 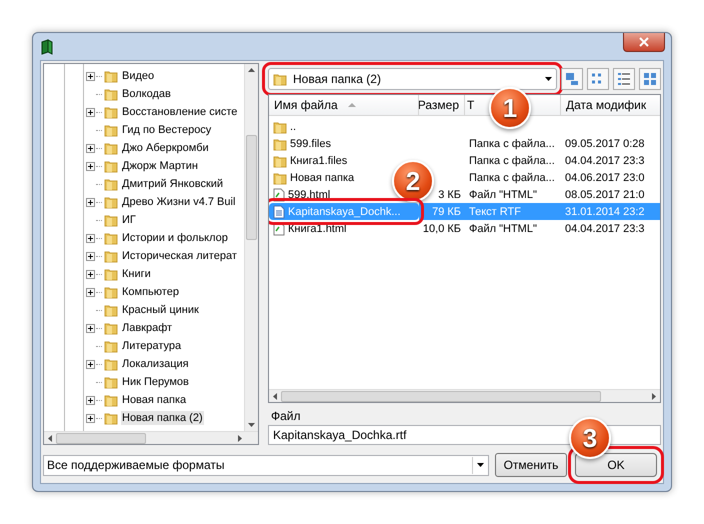 I want to click on tree-item: Восстановление систе, so click(x=179, y=112).